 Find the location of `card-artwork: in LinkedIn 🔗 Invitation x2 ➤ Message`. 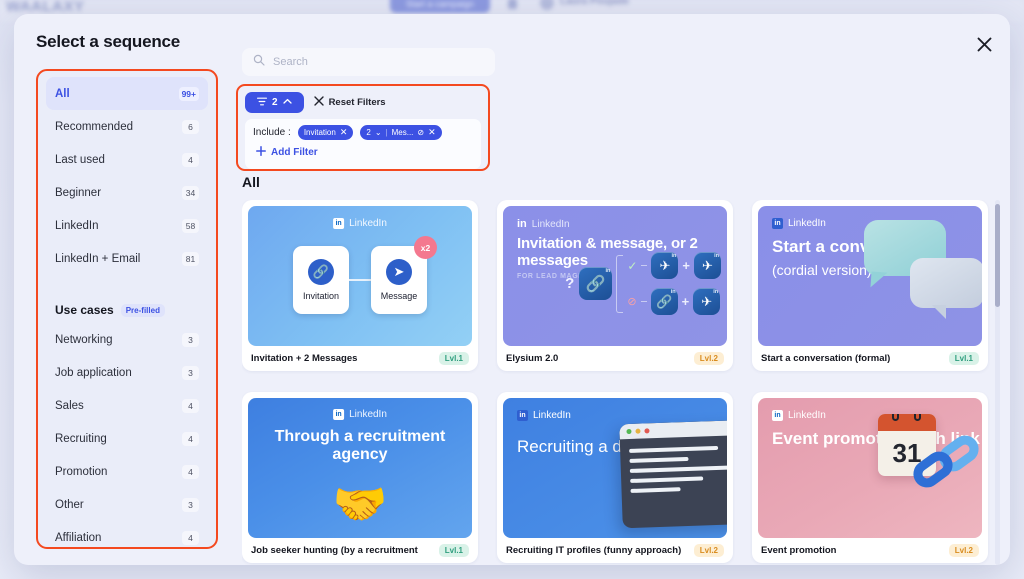

card-artwork: in LinkedIn 🔗 Invitation x2 ➤ Message is located at coordinates (360, 276).